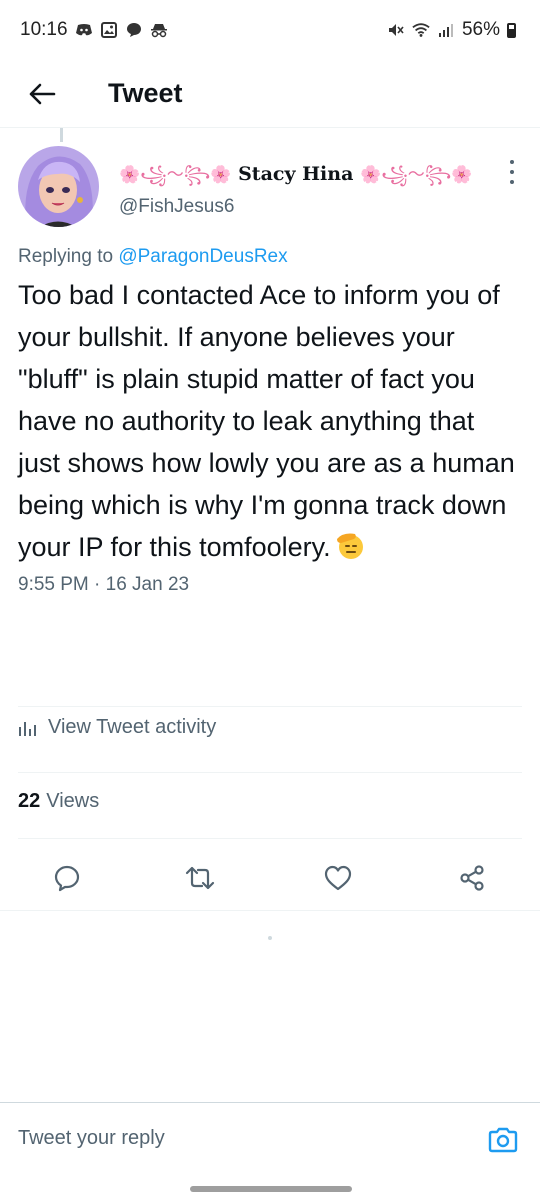  What do you see at coordinates (396, 30) in the screenshot?
I see `mute-icon` at bounding box center [396, 30].